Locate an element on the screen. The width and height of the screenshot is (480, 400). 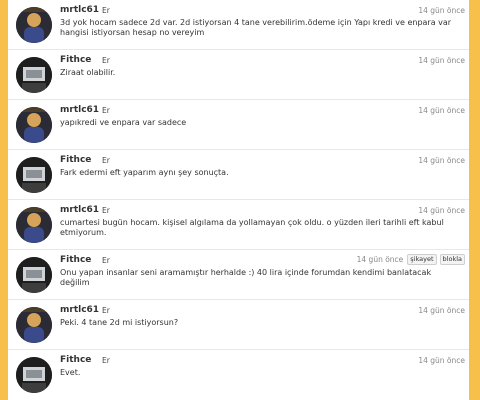
message-text: yapıkredi ve enpara var sadece is located at coordinates (123, 122).